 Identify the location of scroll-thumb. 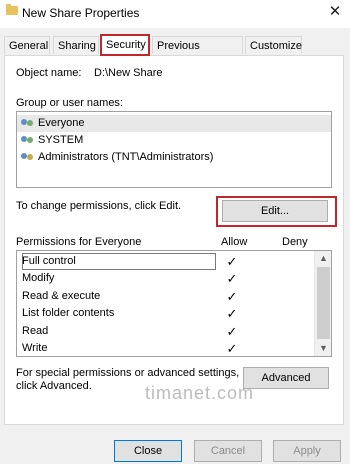
(323, 303).